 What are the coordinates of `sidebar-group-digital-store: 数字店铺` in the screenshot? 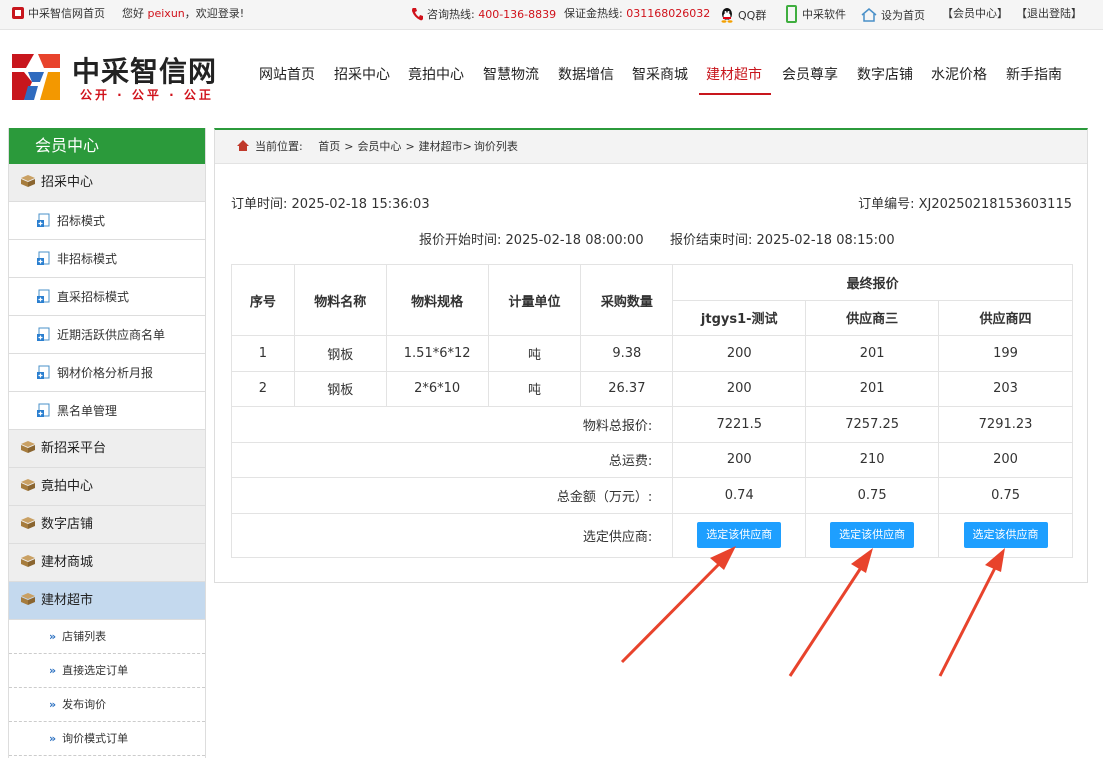 It's located at (107, 525).